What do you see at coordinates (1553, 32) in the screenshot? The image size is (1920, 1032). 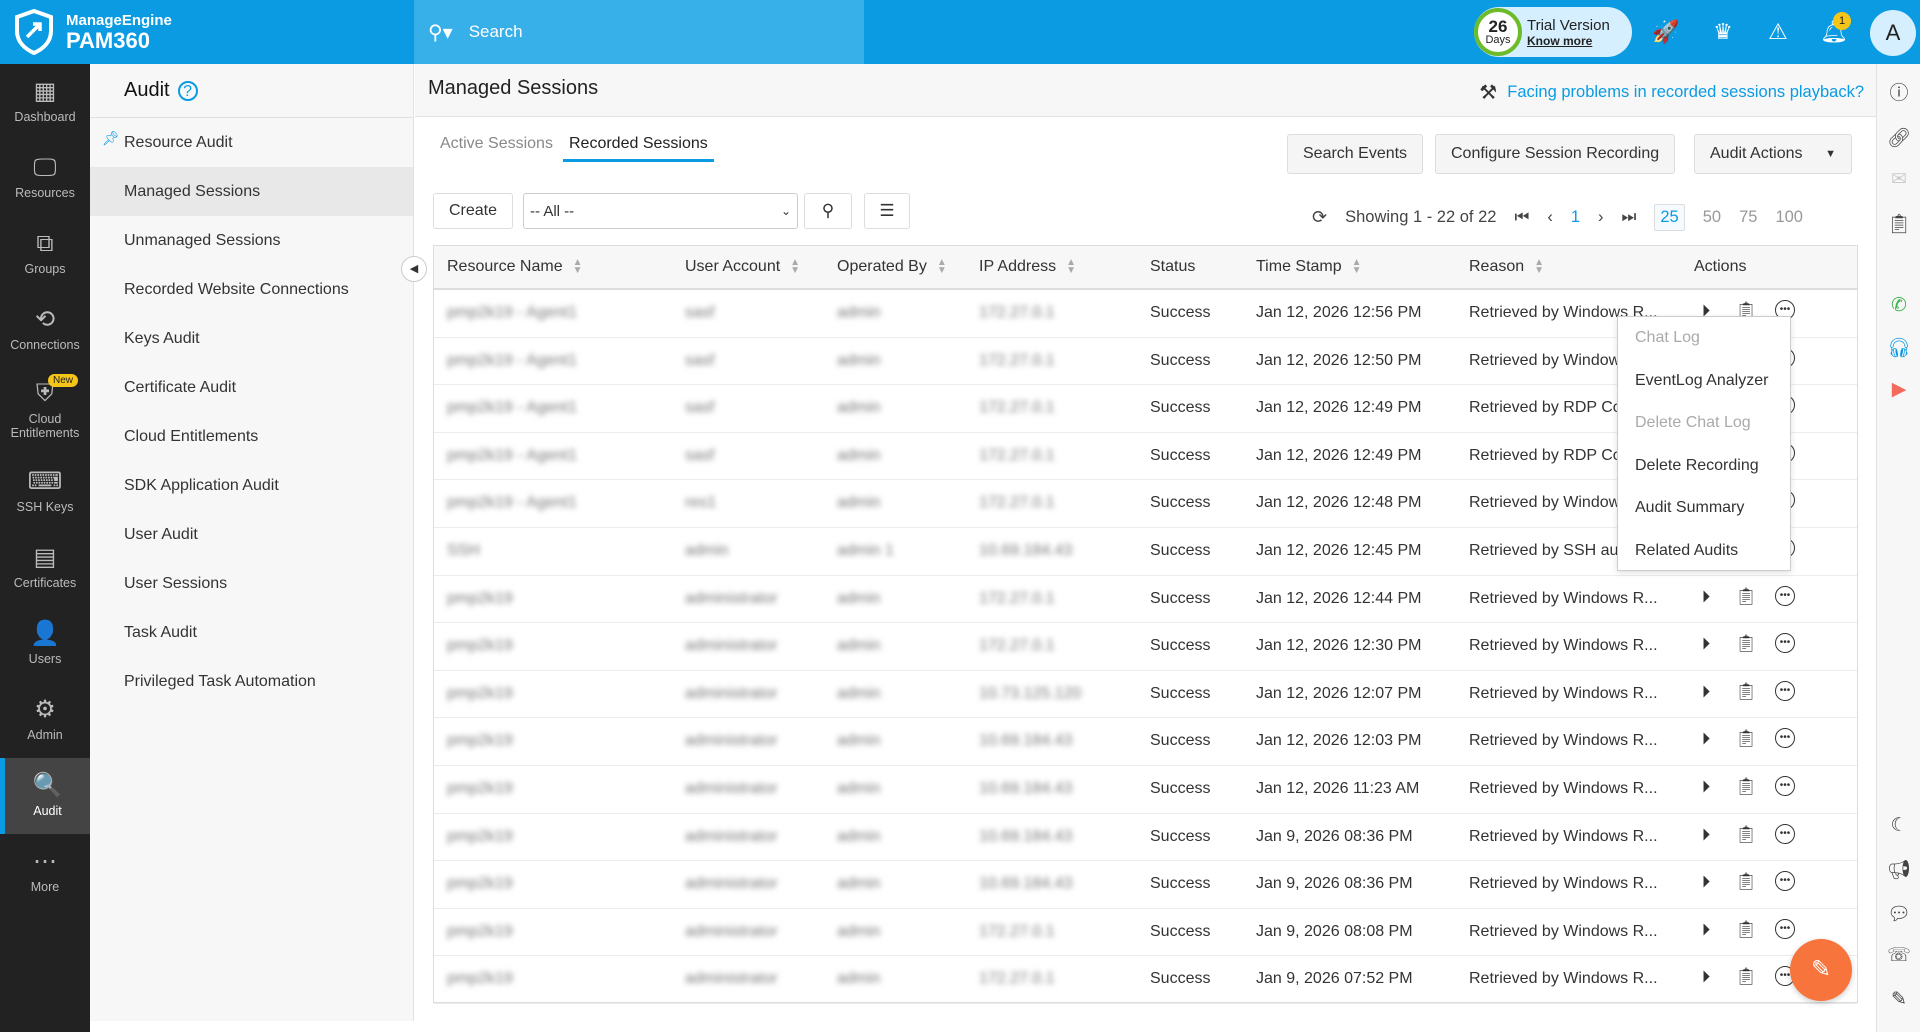 I see `trial-badge: 26 Days Trial Version Know more` at bounding box center [1553, 32].